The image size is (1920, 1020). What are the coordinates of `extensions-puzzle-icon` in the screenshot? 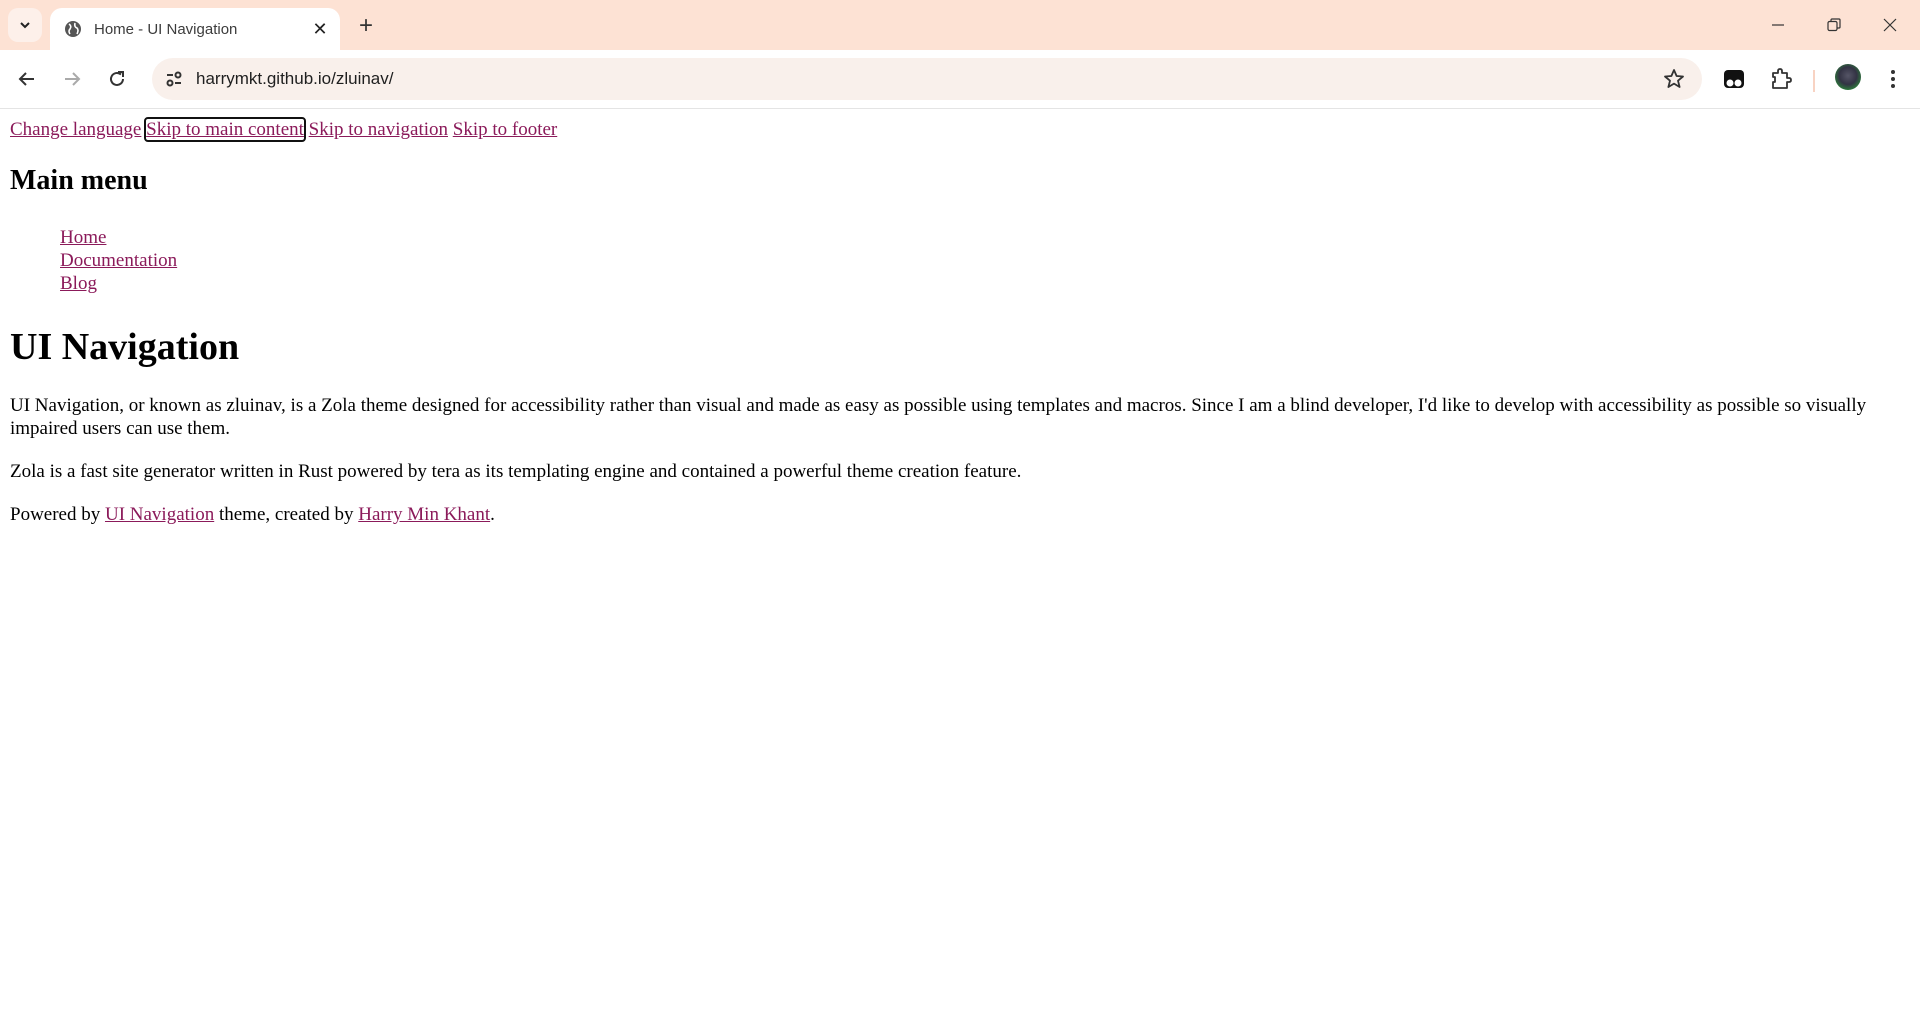 It's located at (1782, 78).